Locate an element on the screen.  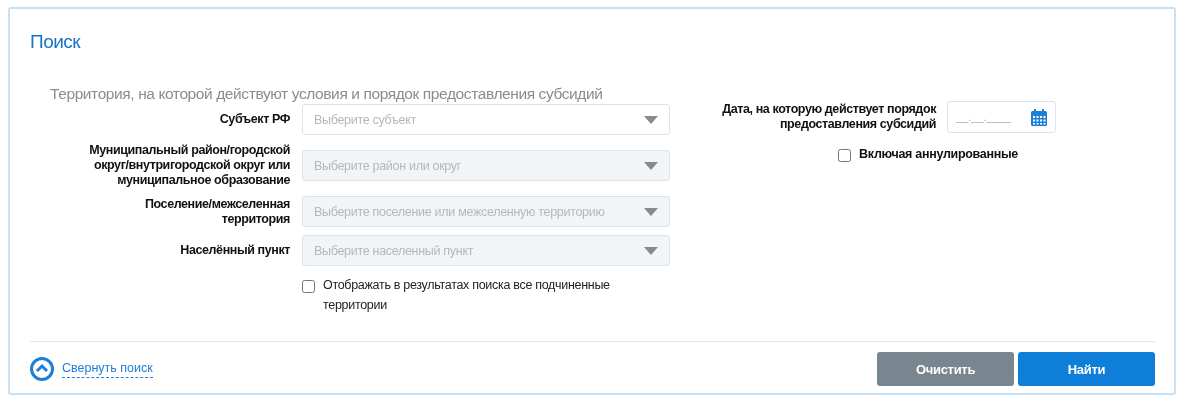
search-button: Найти is located at coordinates (1086, 369).